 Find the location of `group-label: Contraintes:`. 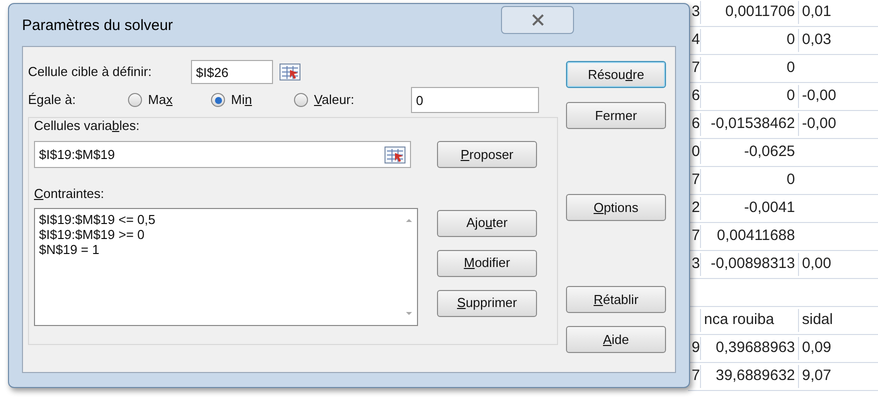

group-label: Contraintes: is located at coordinates (70, 194).